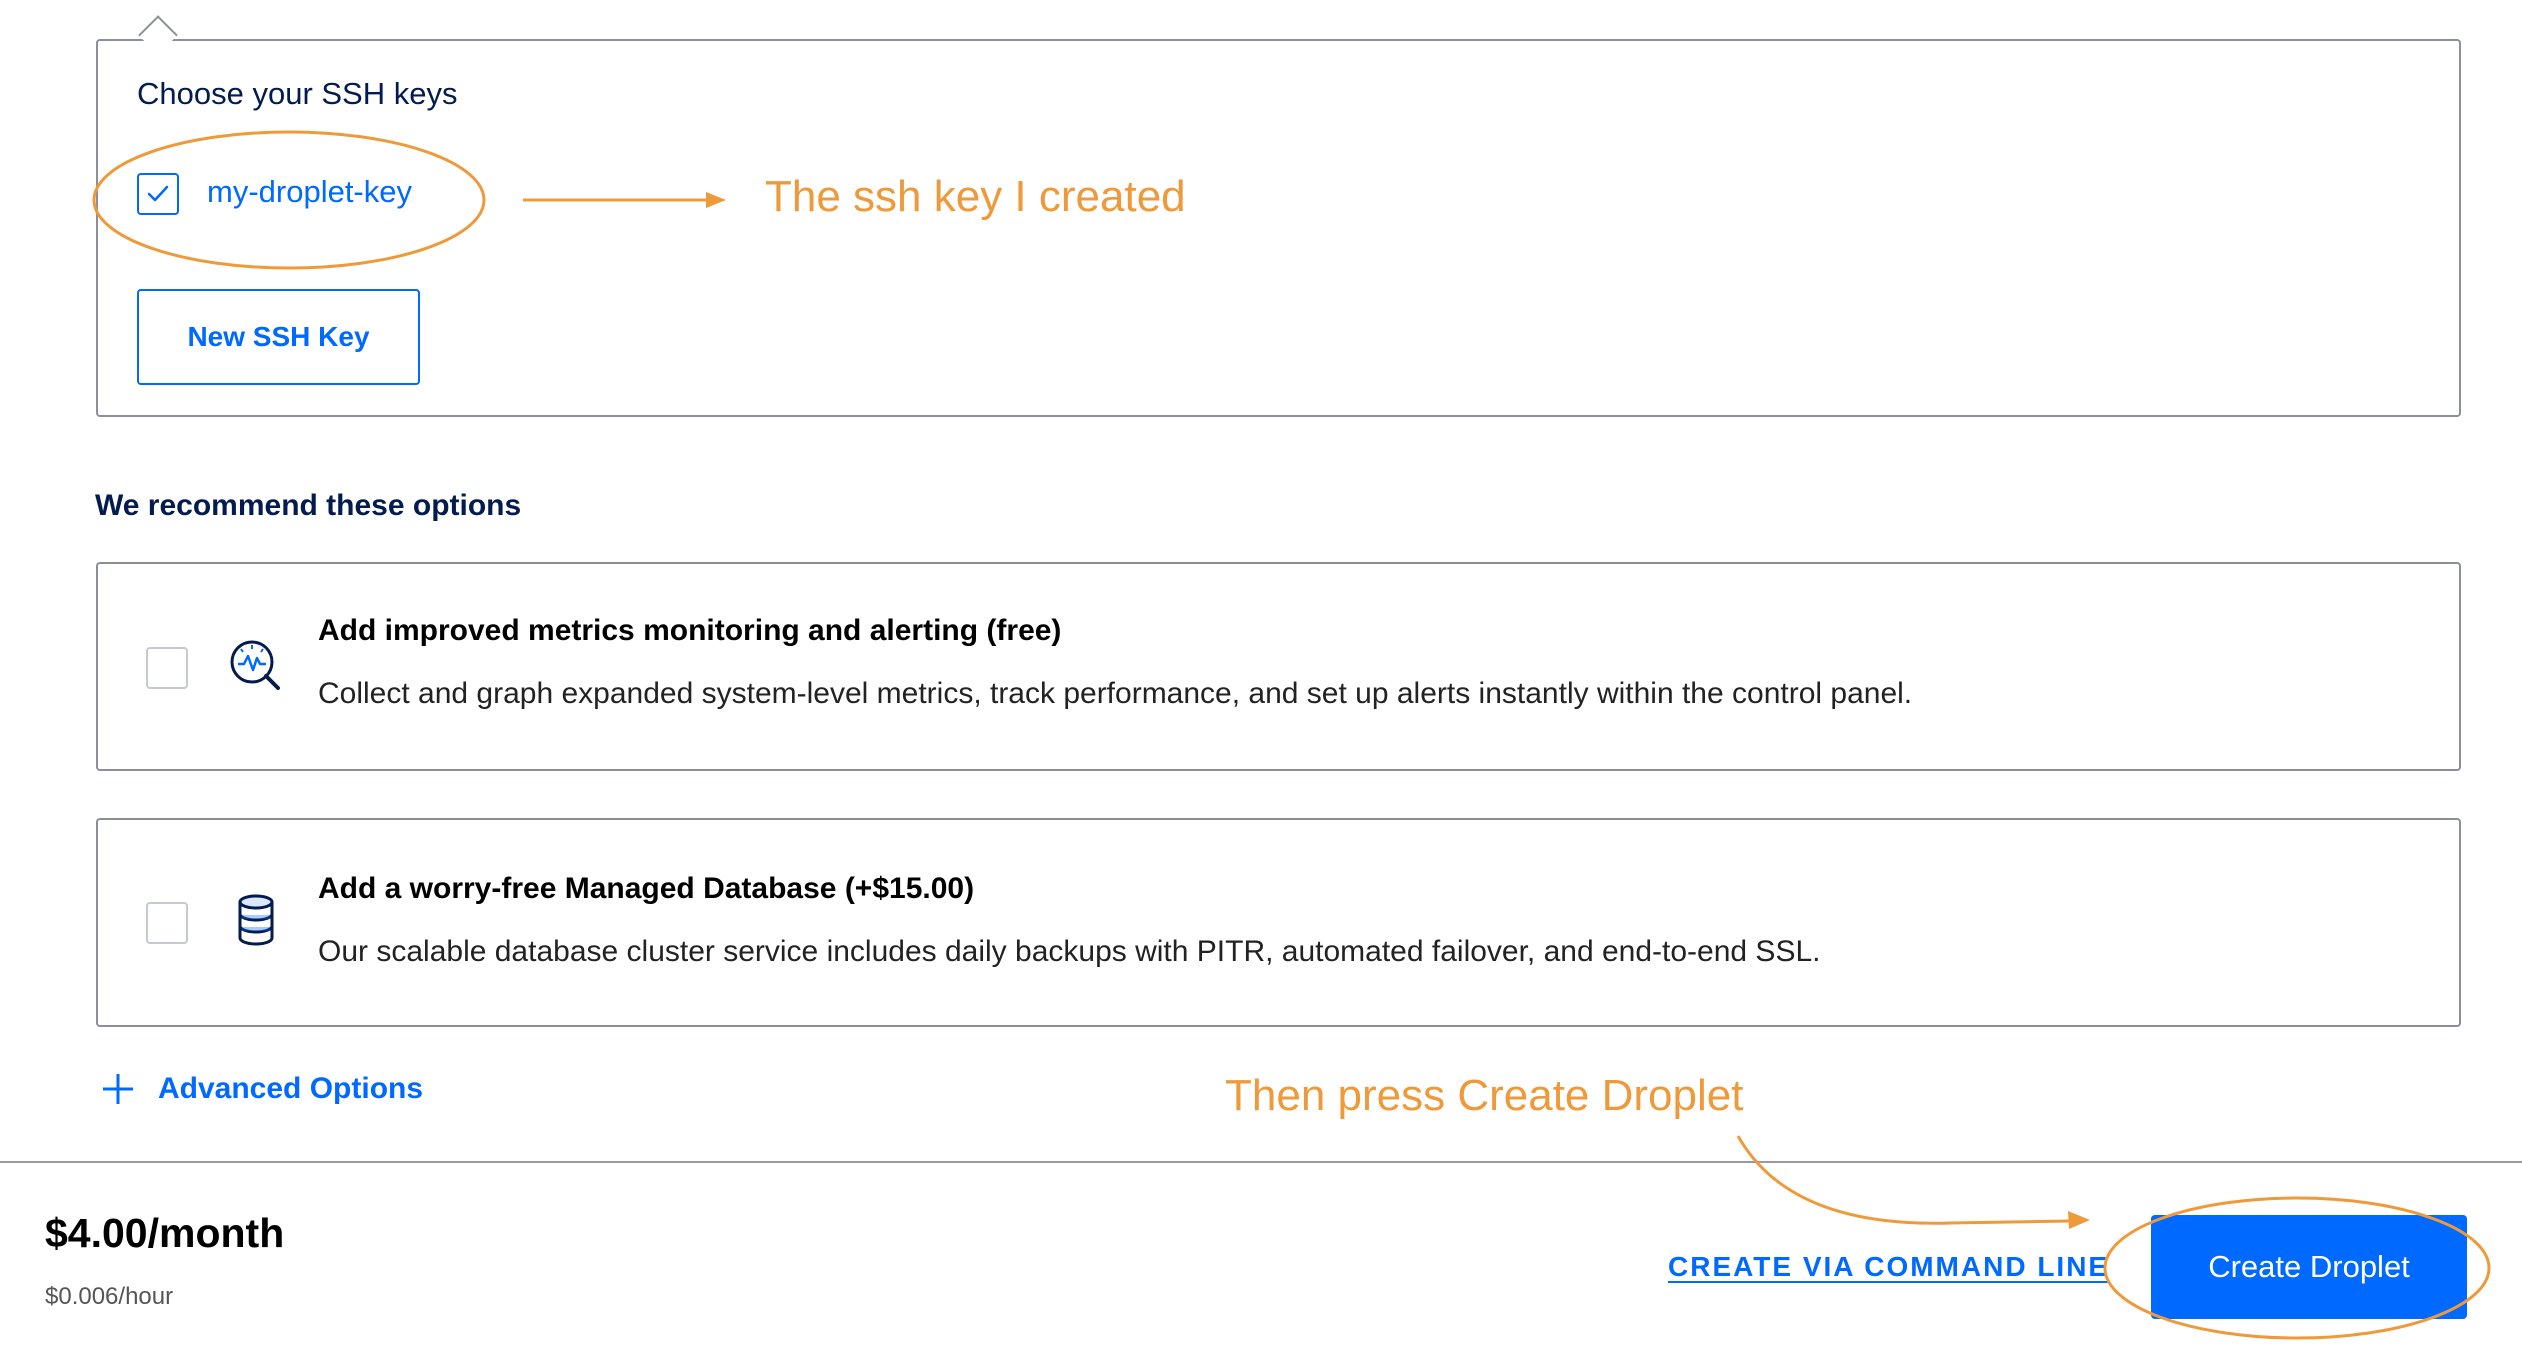 Image resolution: width=2522 pixels, height=1368 pixels. I want to click on annotation-ssh-note: The ssh key I created, so click(975, 196).